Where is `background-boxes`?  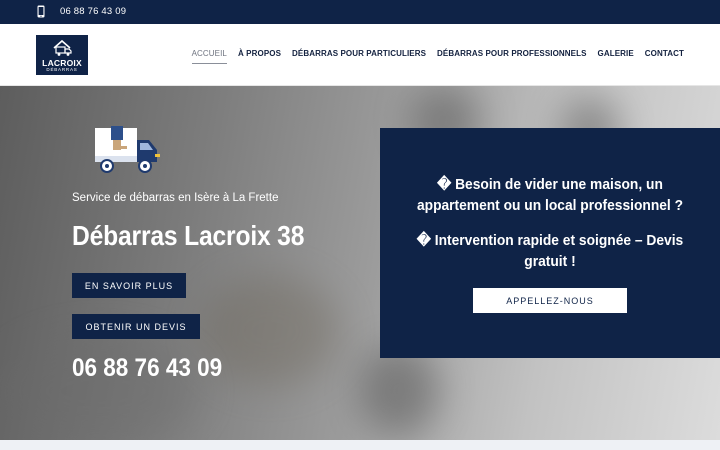 background-boxes is located at coordinates (100, 388).